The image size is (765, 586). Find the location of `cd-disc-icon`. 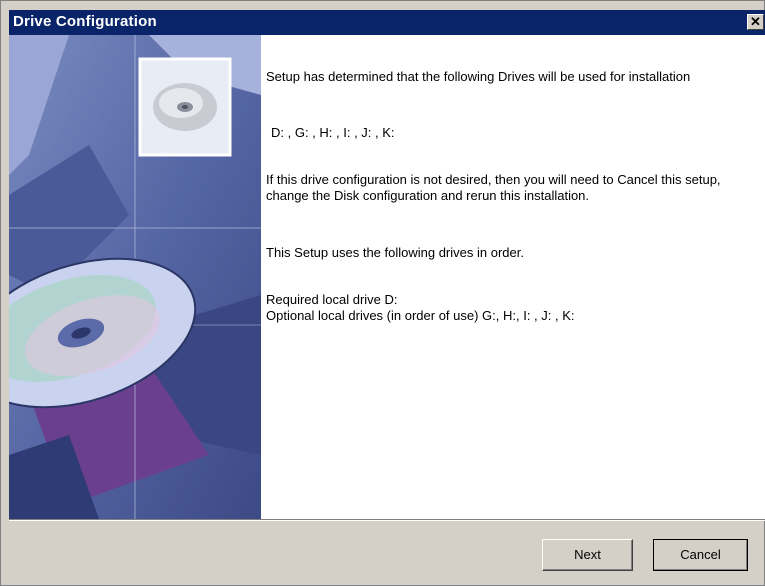

cd-disc-icon is located at coordinates (185, 107).